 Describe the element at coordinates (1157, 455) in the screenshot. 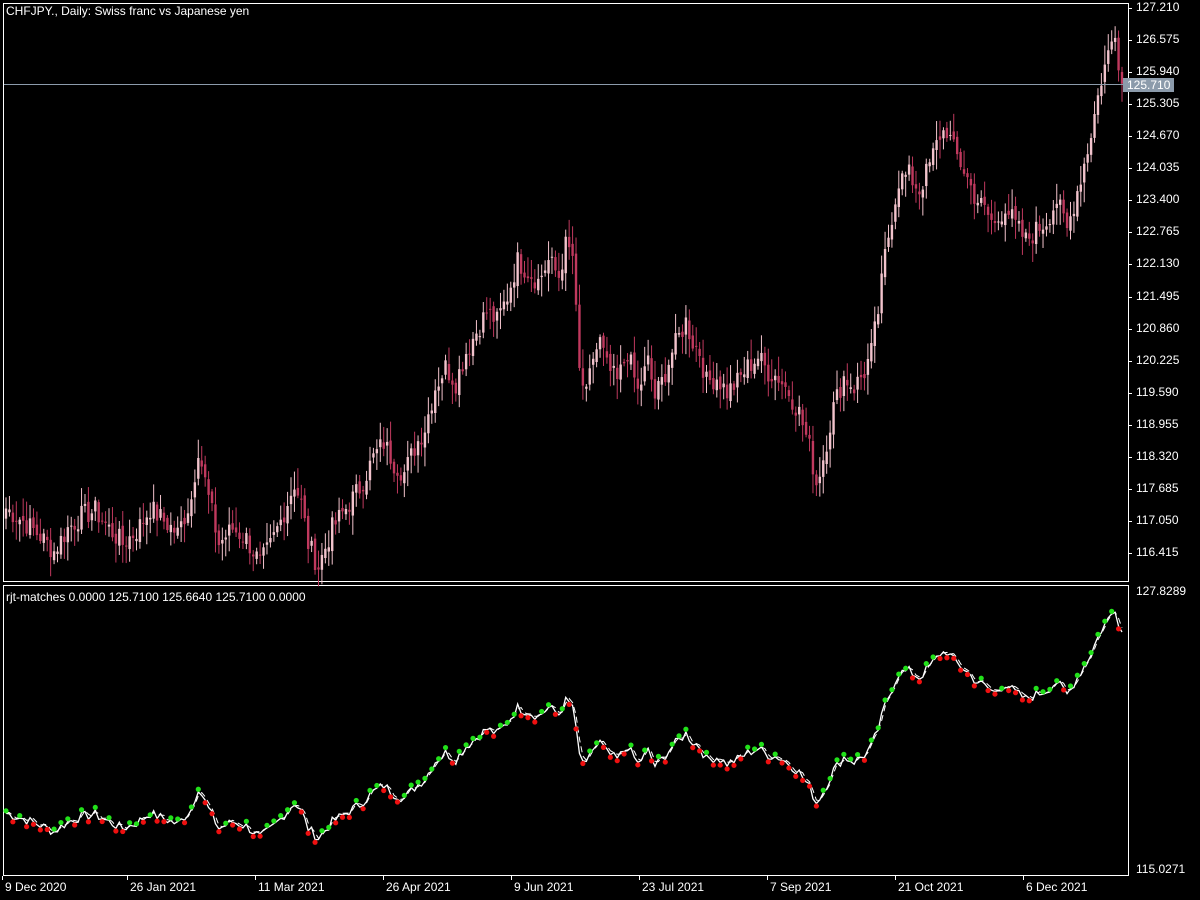

I see `y-tick-label: 118.320` at that location.